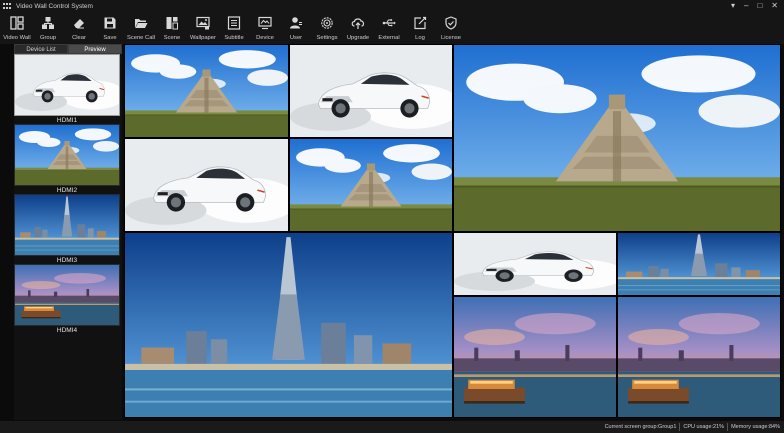  I want to click on tab-preview: Preview, so click(95, 49).